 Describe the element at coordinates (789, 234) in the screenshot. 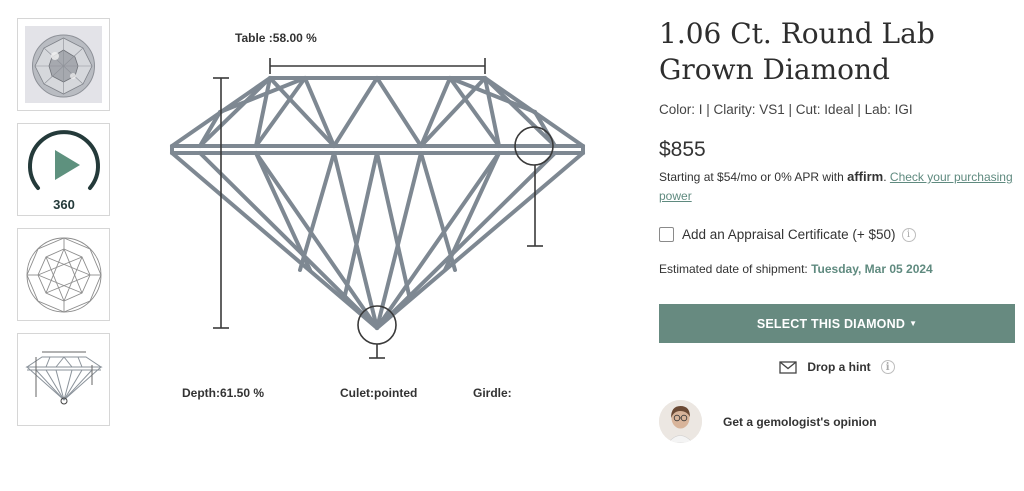

I see `appraisal-label: Add an Appraisal Certificate (+ $50)` at that location.